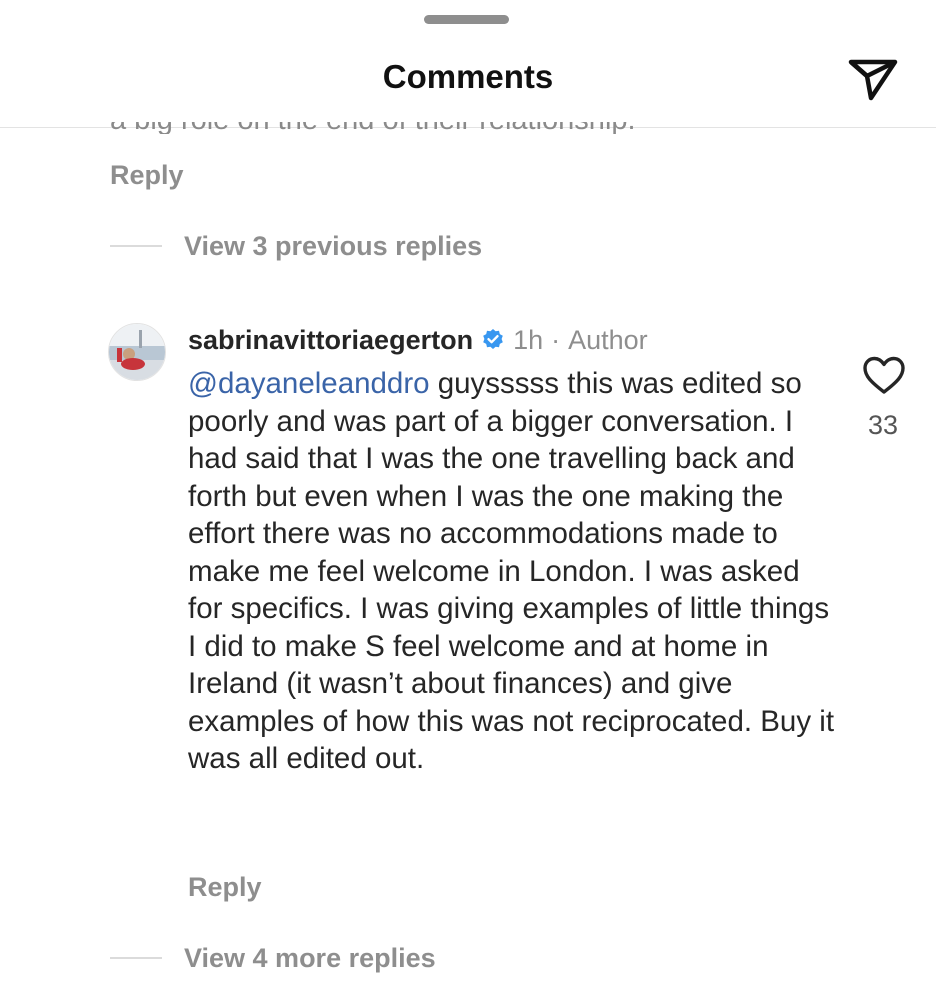  What do you see at coordinates (608, 339) in the screenshot?
I see `author-tag: Author` at bounding box center [608, 339].